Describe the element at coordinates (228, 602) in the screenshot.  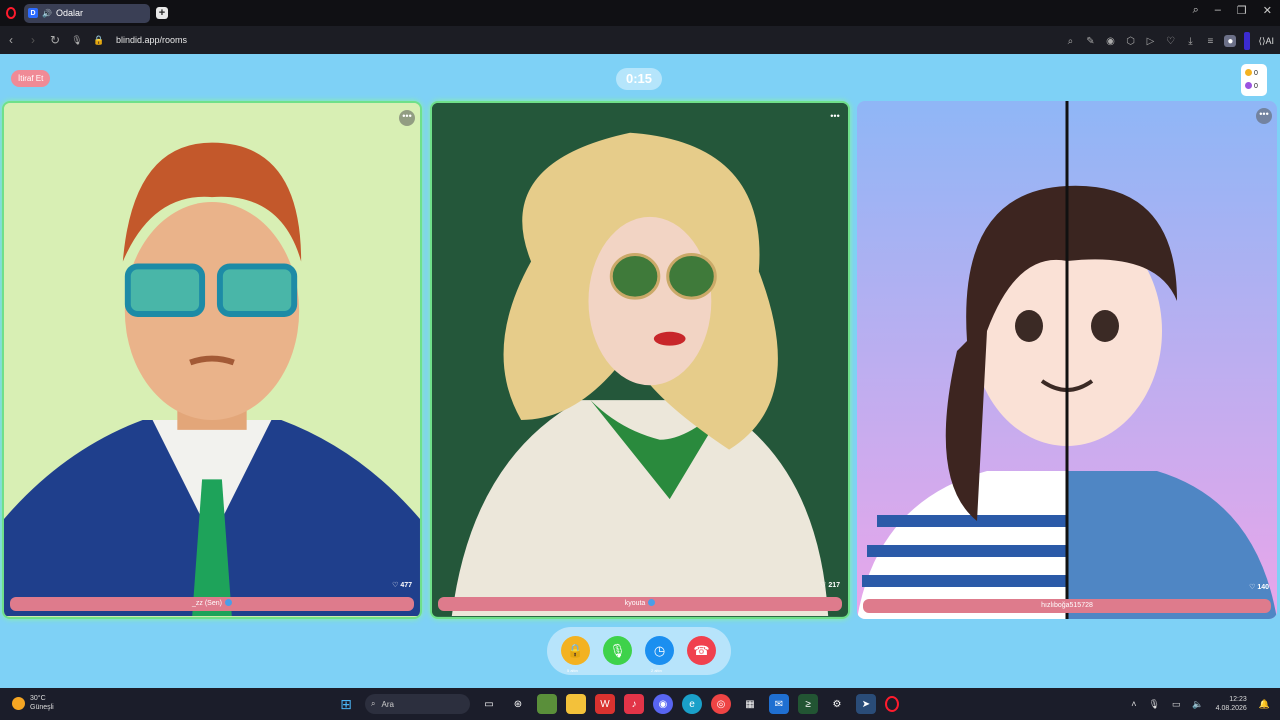
I see `verified-icon` at that location.